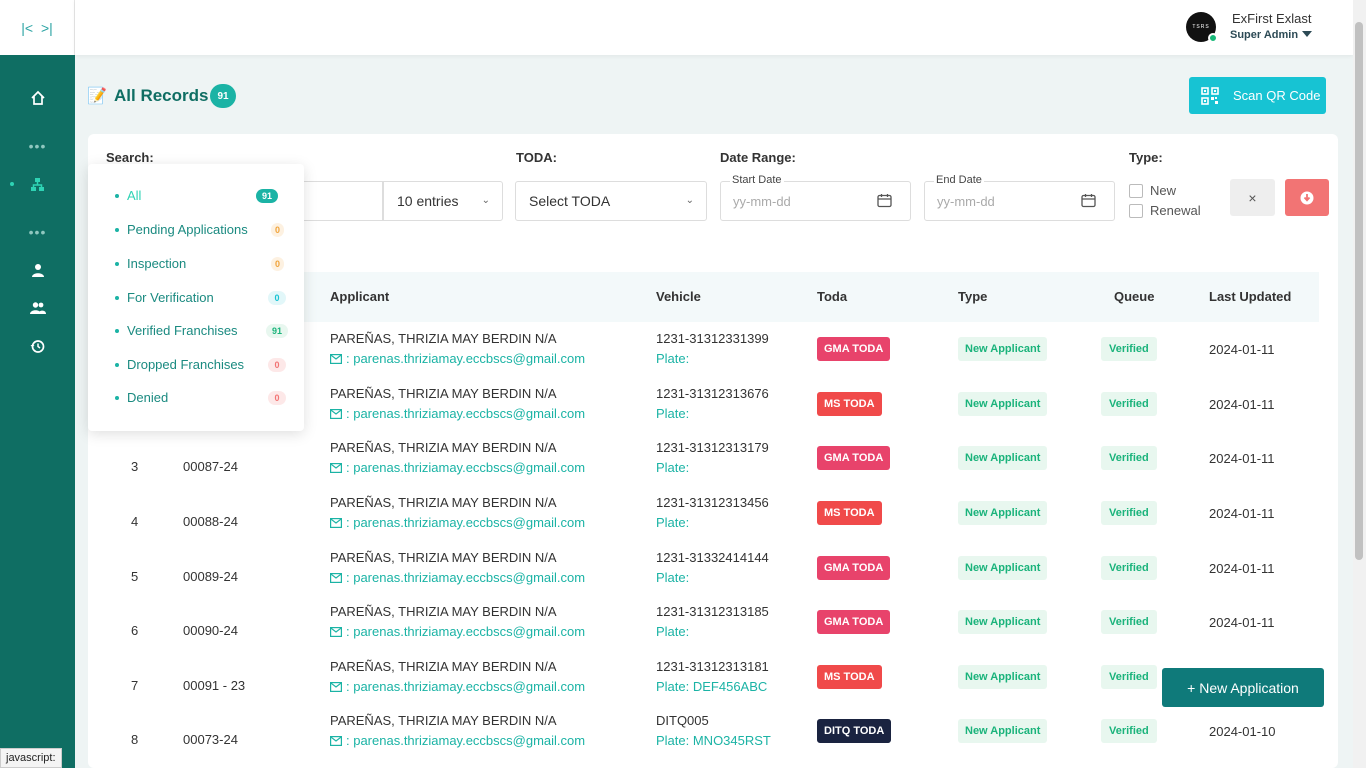 The image size is (1366, 768). Describe the element at coordinates (1136, 191) in the screenshot. I see `type-new-checkbox` at that location.